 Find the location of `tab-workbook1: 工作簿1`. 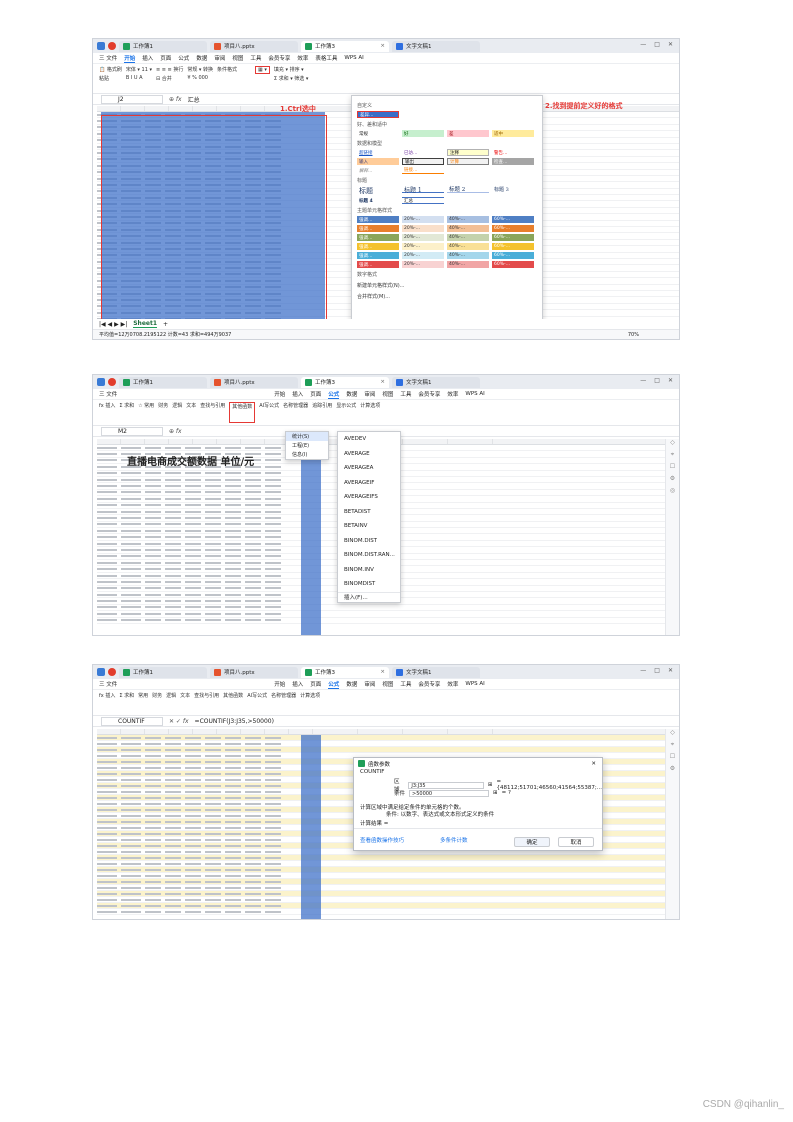

tab-workbook1: 工作簿1 is located at coordinates (163, 382).